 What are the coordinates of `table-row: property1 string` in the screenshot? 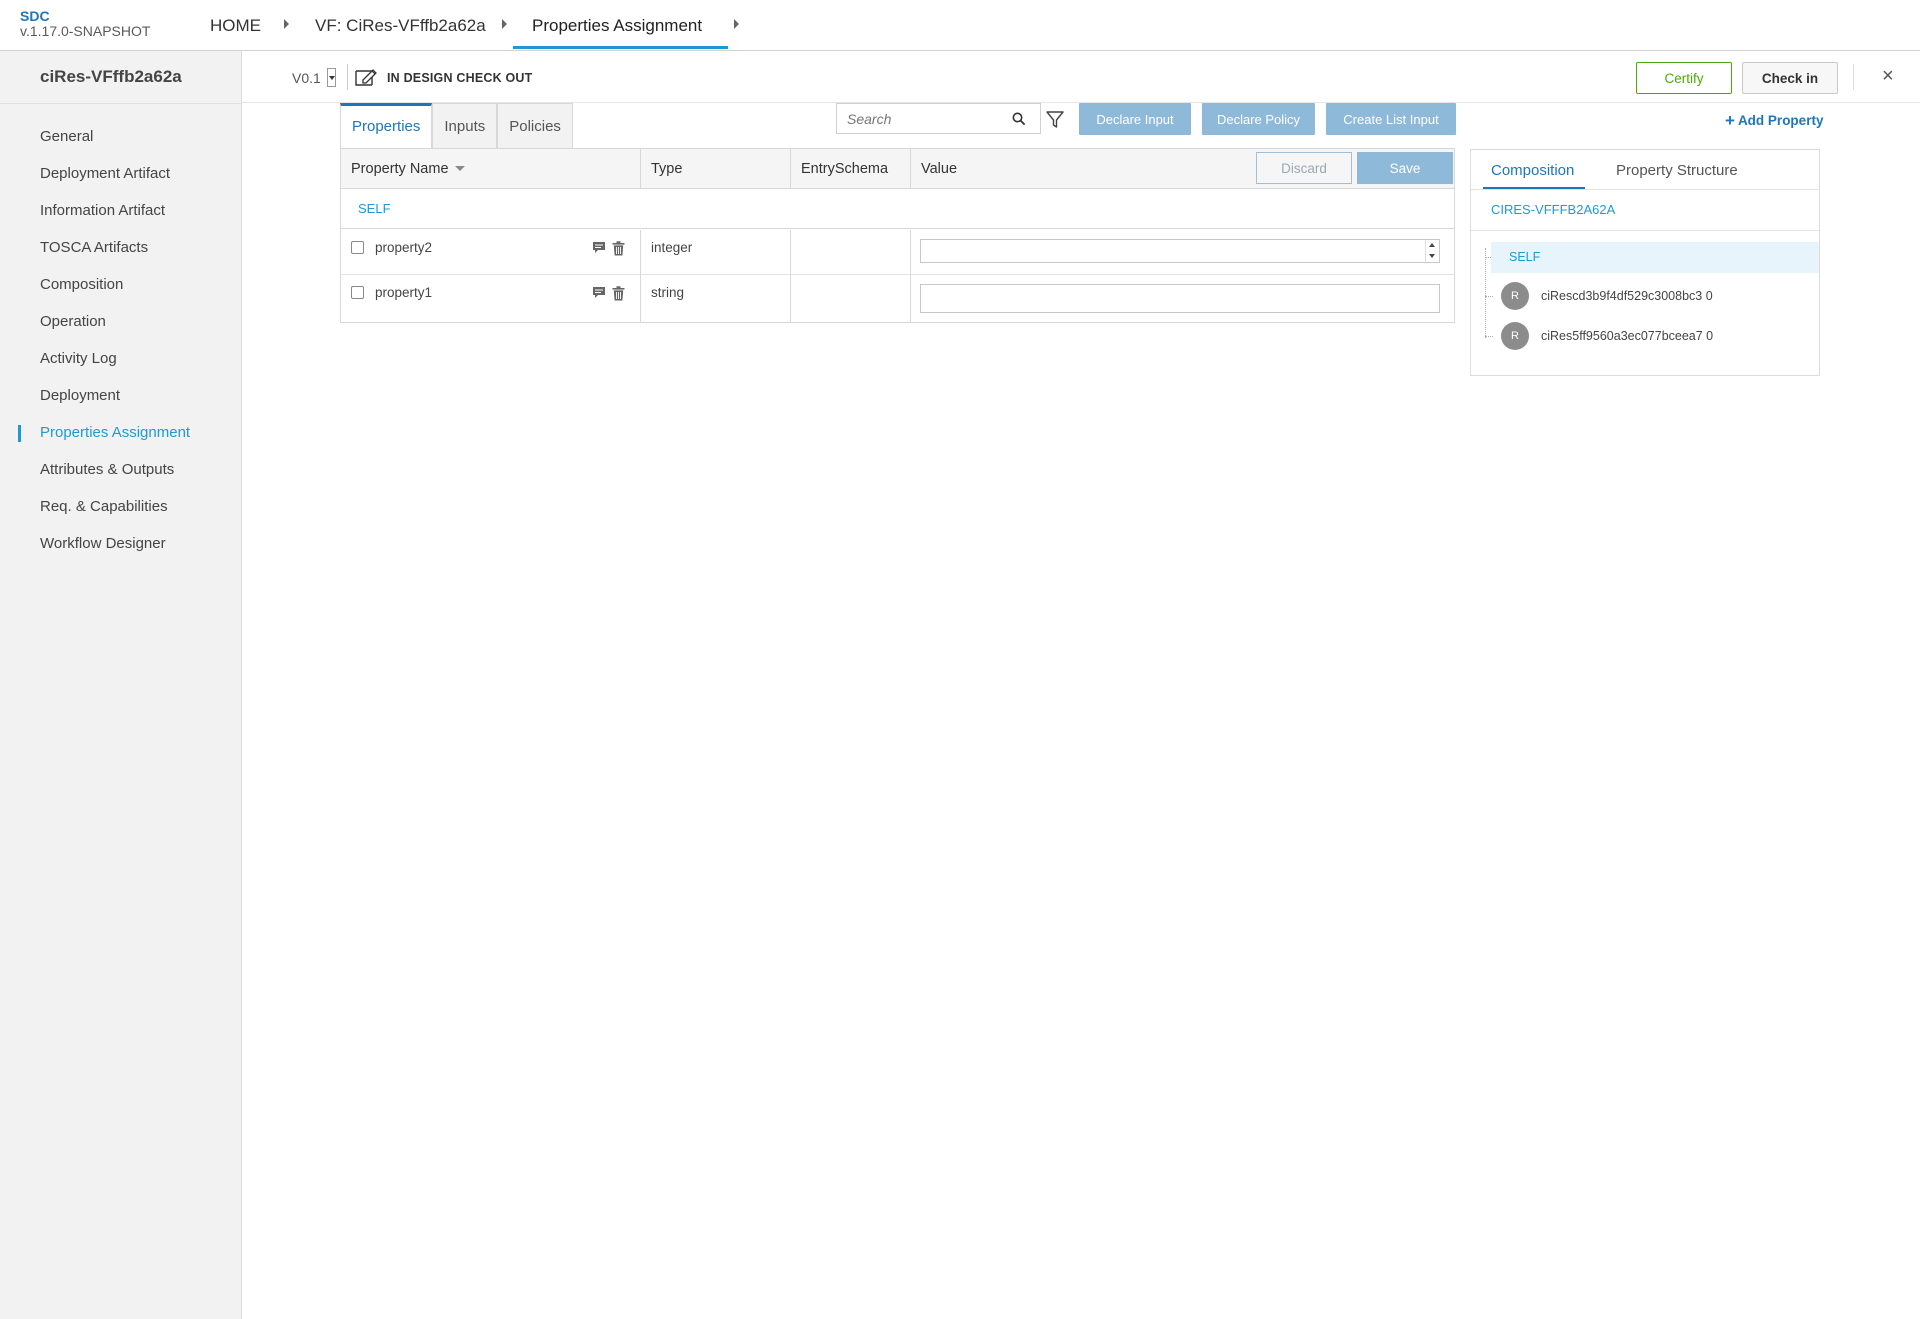 It's located at (897, 297).